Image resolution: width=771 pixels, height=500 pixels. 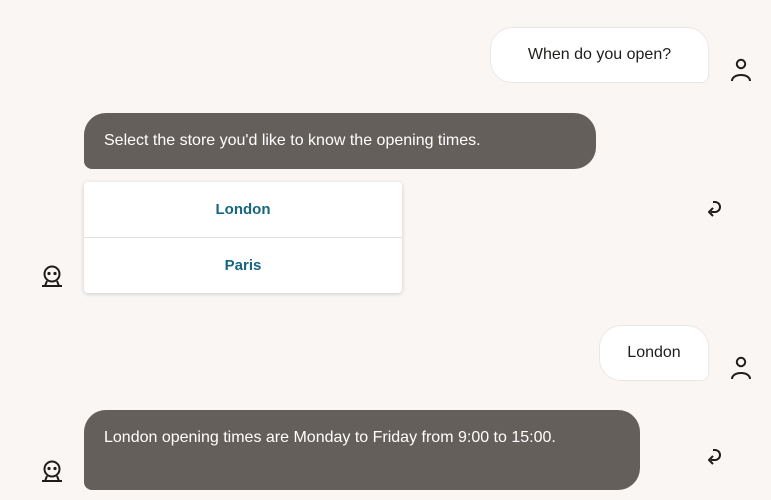 What do you see at coordinates (243, 209) in the screenshot?
I see `option-london-button: London` at bounding box center [243, 209].